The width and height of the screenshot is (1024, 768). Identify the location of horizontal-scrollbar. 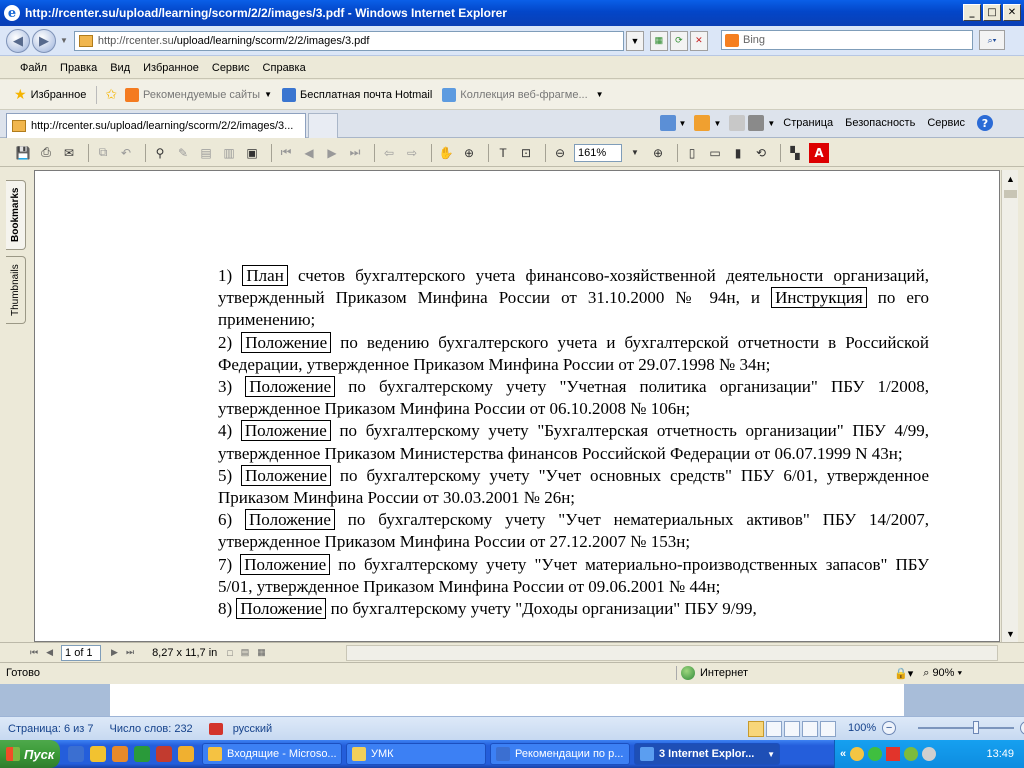
(672, 653).